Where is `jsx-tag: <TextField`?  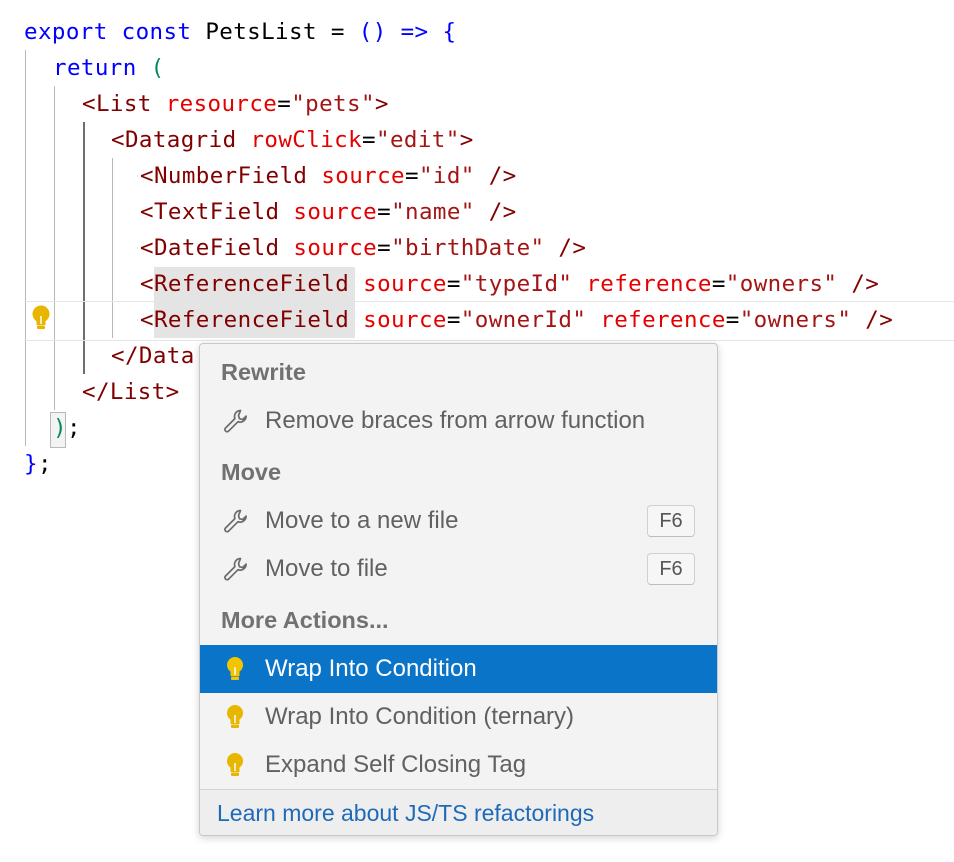 jsx-tag: <TextField is located at coordinates (210, 212).